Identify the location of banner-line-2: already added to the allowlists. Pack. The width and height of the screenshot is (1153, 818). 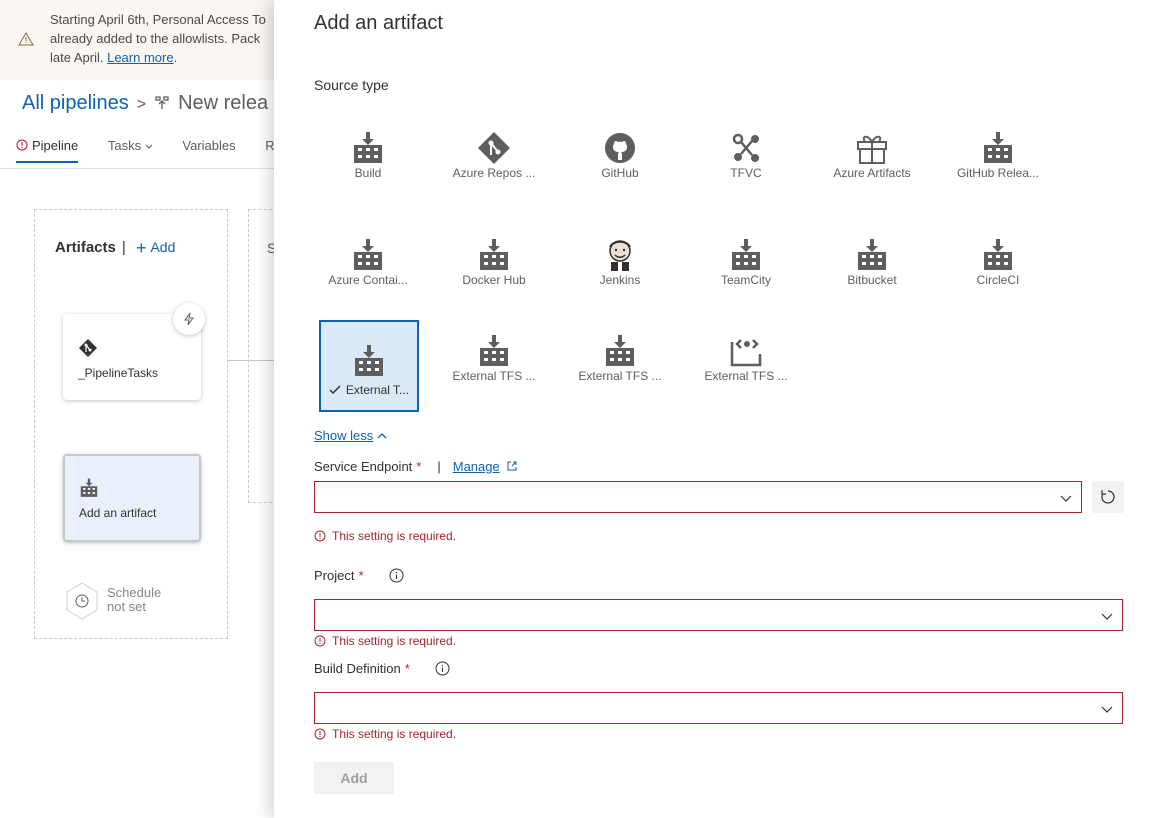
(155, 38).